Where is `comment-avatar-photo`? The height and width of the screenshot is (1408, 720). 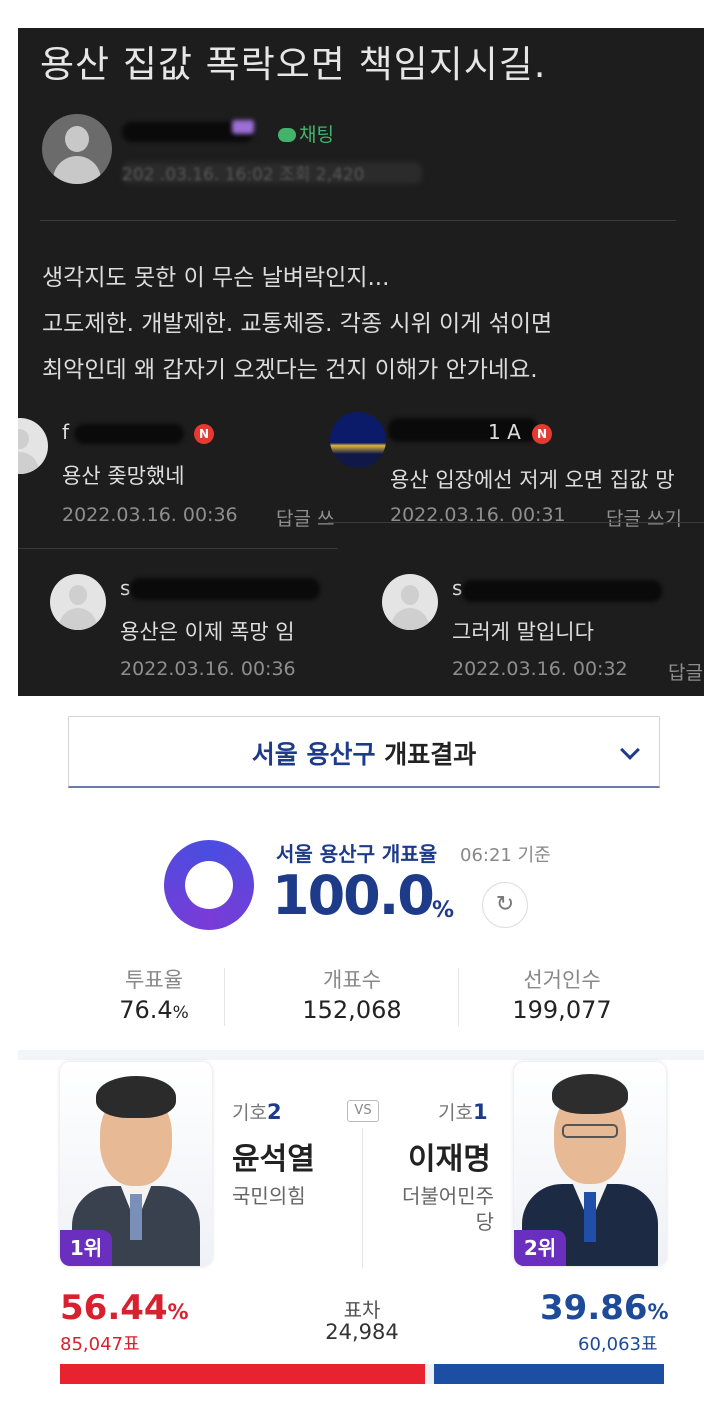
comment-avatar-photo is located at coordinates (358, 440).